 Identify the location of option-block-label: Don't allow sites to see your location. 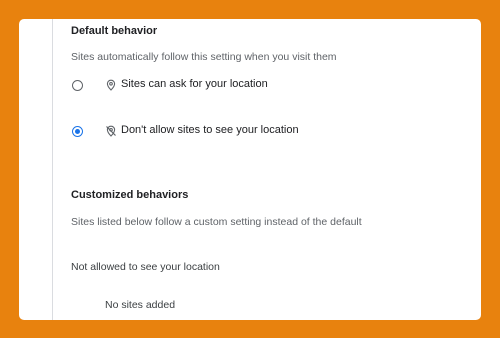
(210, 130).